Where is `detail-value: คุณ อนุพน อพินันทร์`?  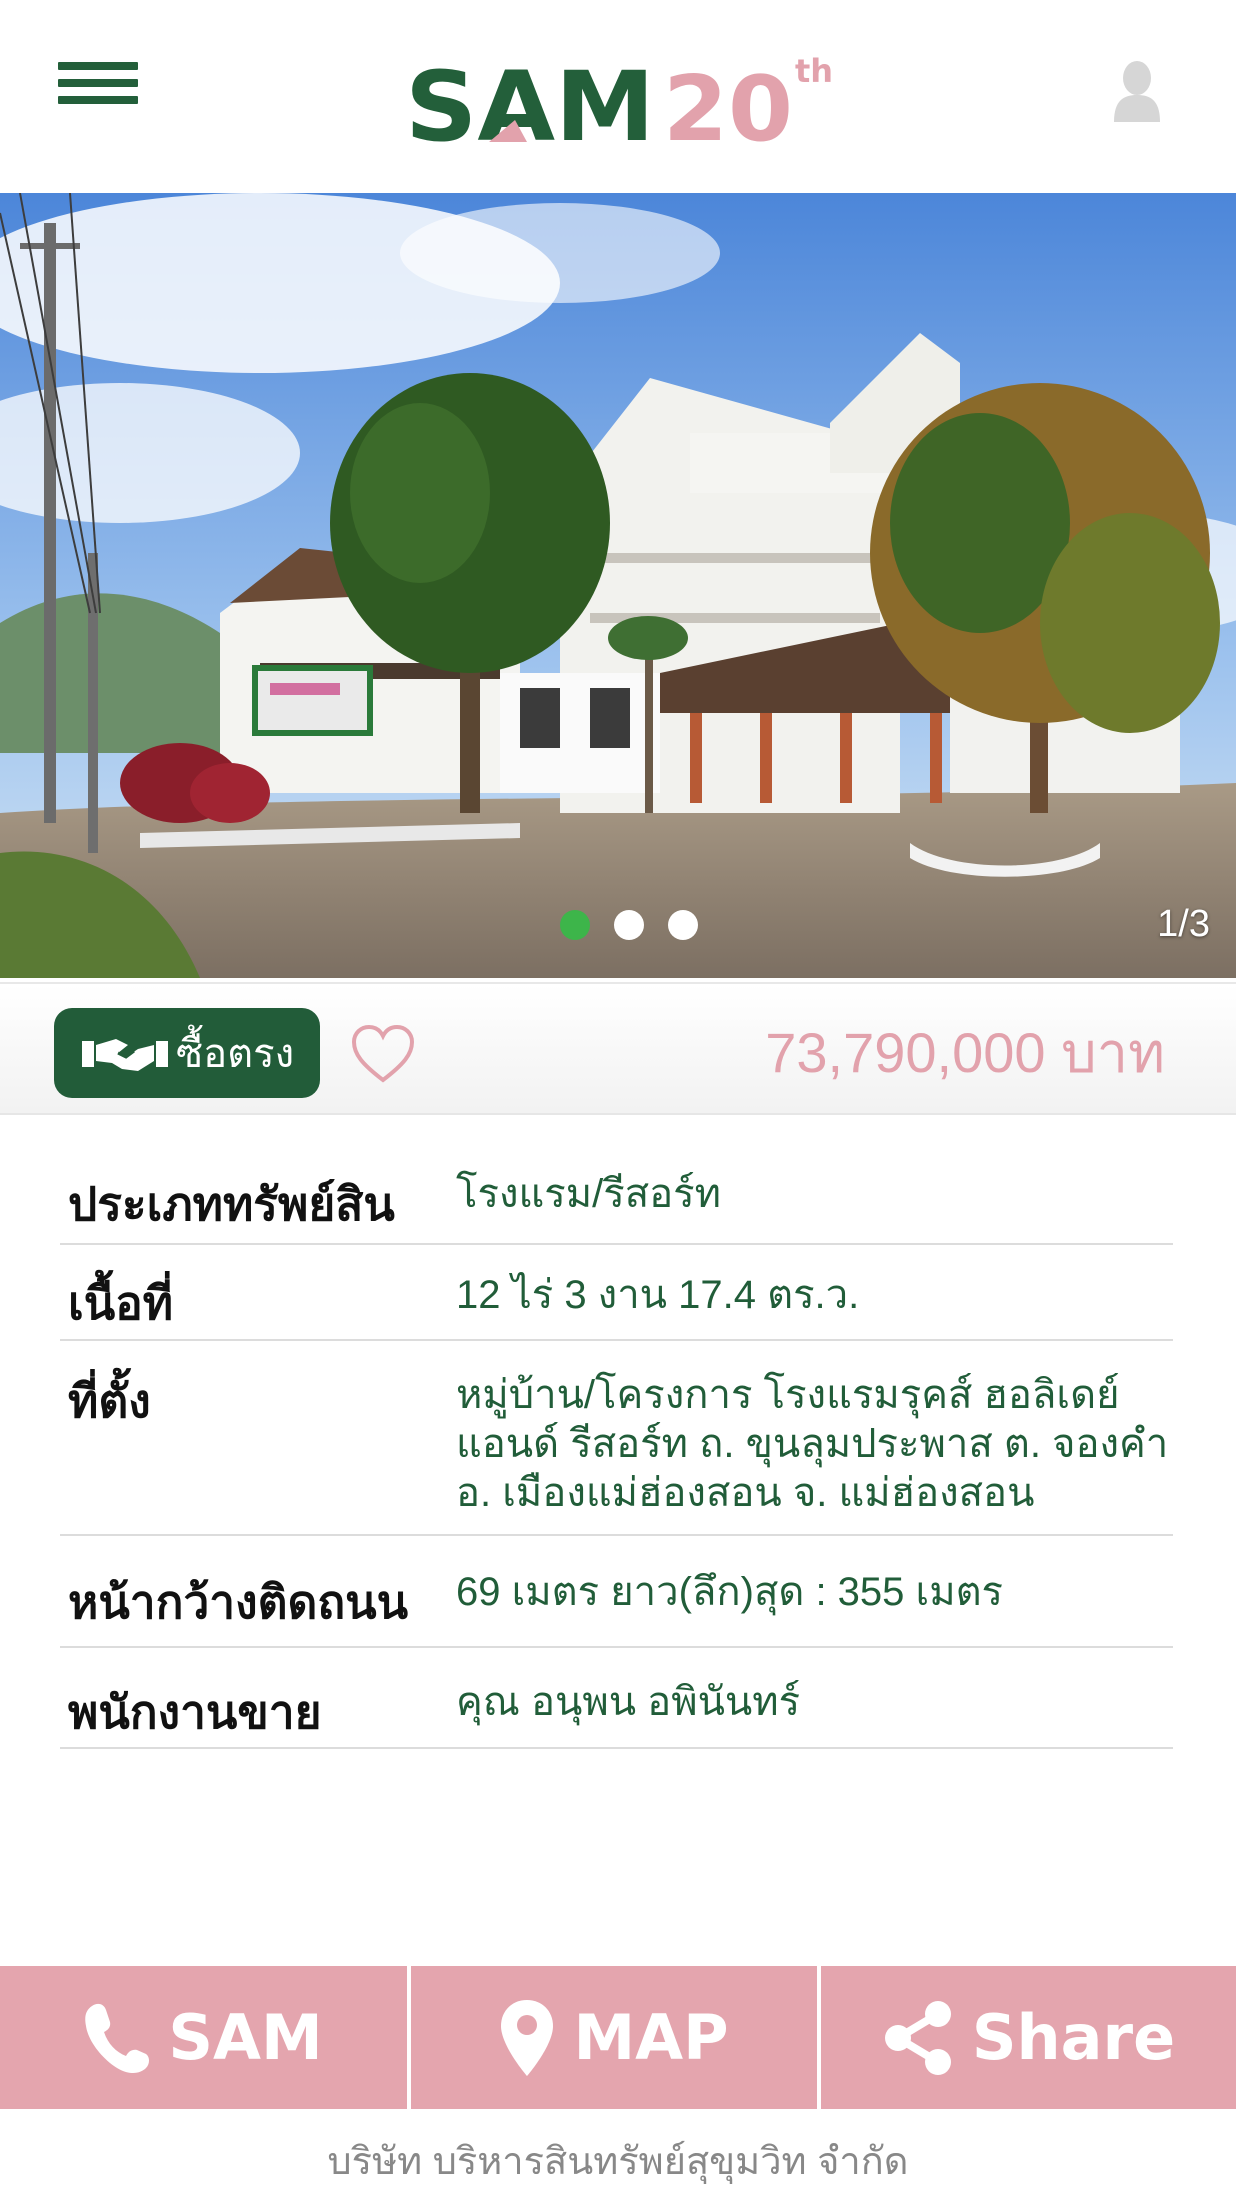
detail-value: คุณ อนุพน อพินันทร์ is located at coordinates (628, 1702).